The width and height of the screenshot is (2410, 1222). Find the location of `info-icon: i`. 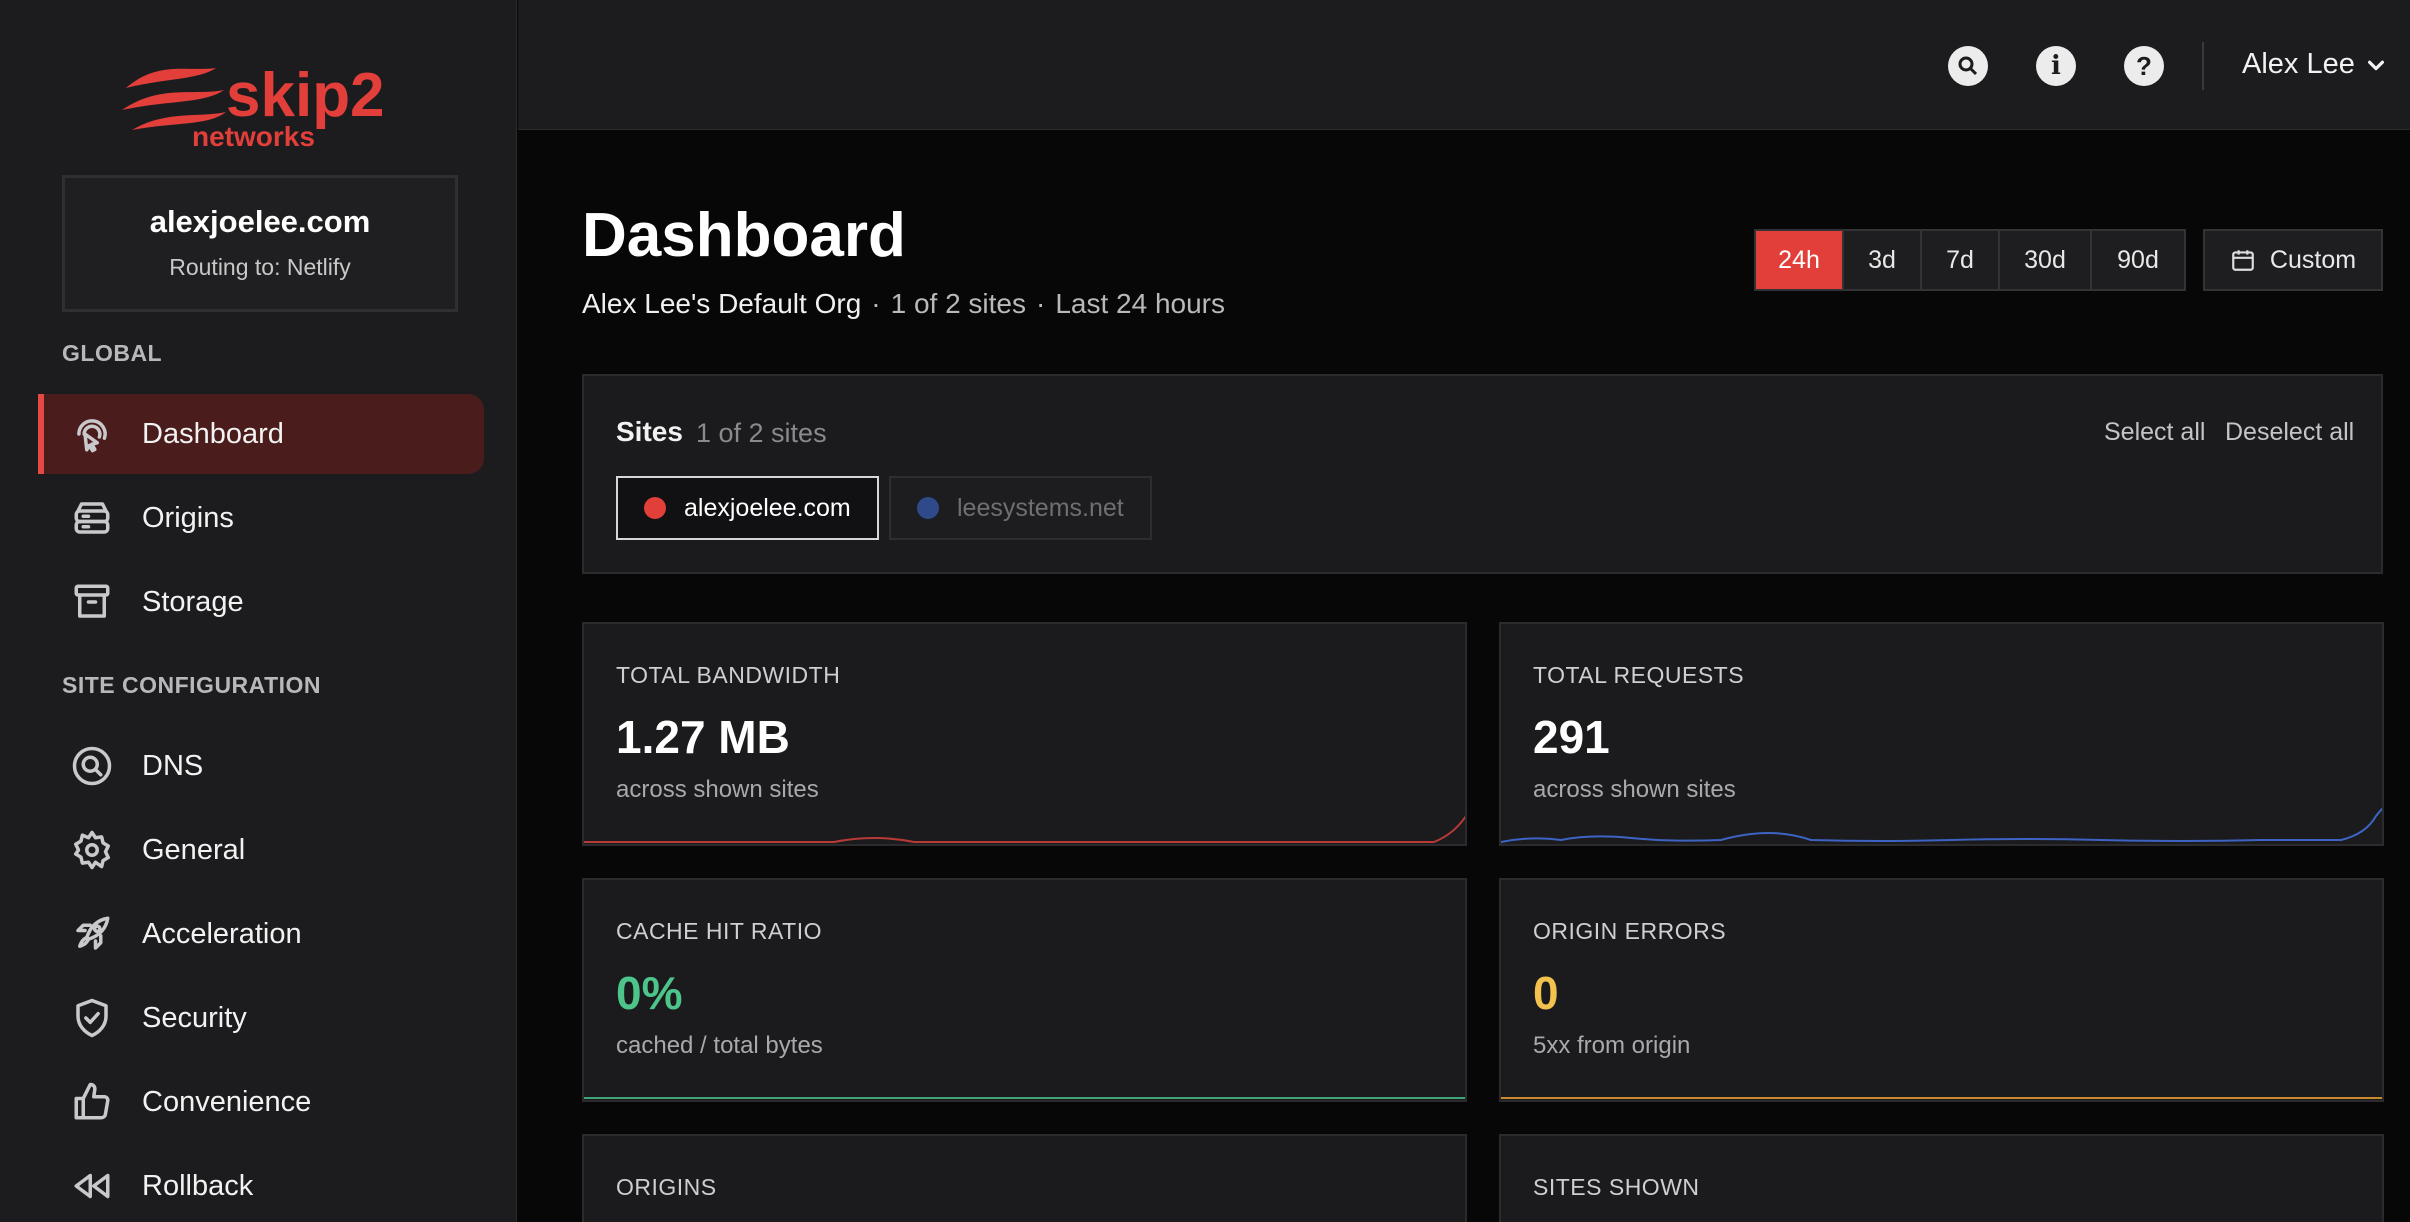

info-icon: i is located at coordinates (2056, 66).